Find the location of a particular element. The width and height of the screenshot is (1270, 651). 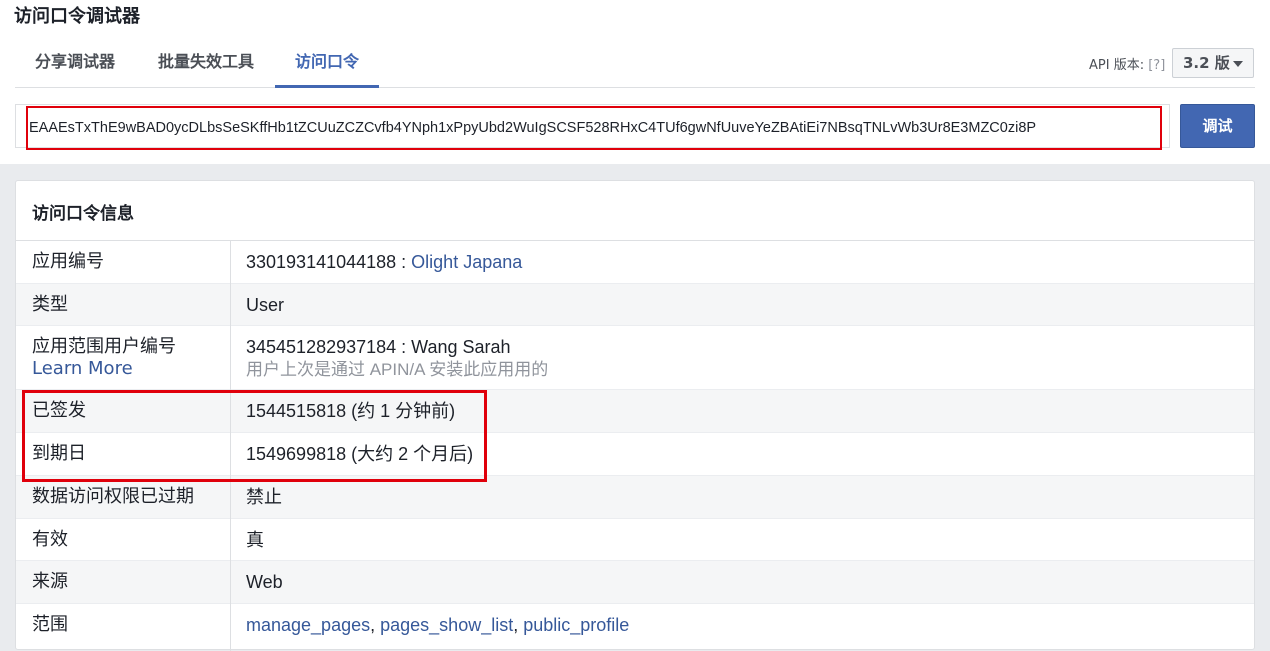

tab-sharing-debugger: 分享调试器 is located at coordinates (75, 65).